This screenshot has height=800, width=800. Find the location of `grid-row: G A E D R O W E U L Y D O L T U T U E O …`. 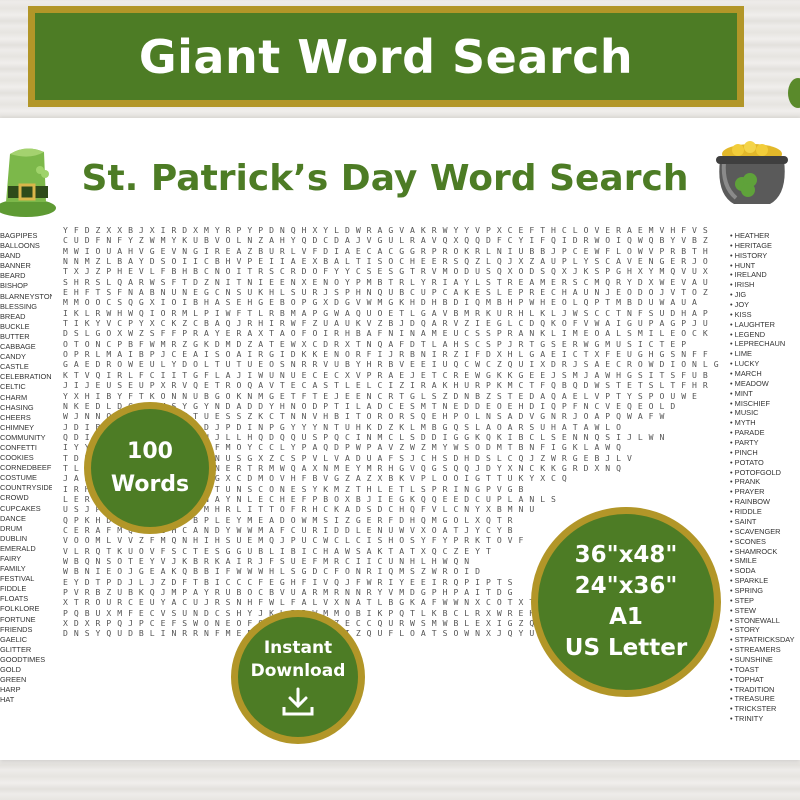

grid-row: G A E D R O W E U L Y D O L T U T U E O … is located at coordinates (391, 364).